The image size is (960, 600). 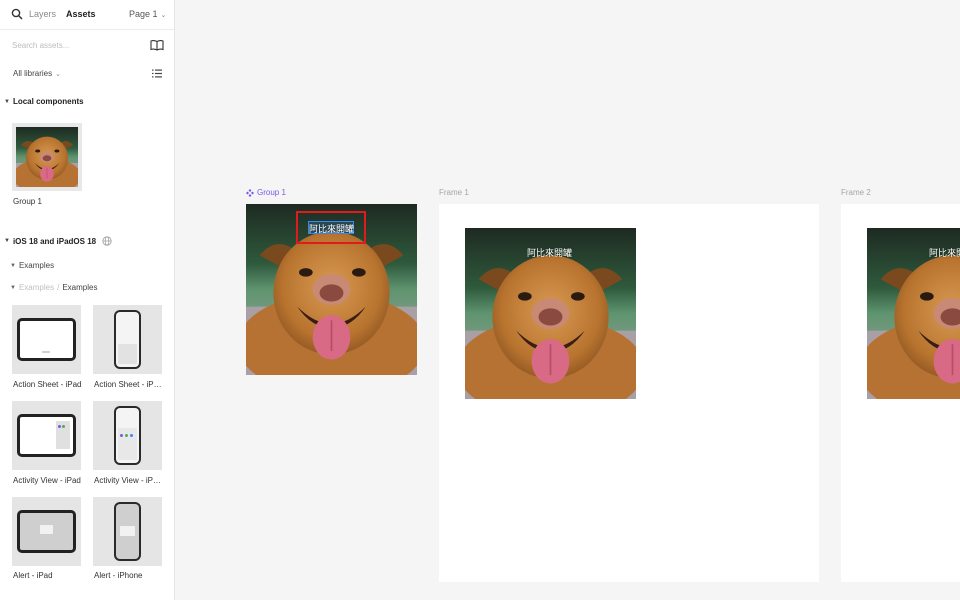 I want to click on frame-1-caption: 阿比來開罐, so click(x=549, y=252).